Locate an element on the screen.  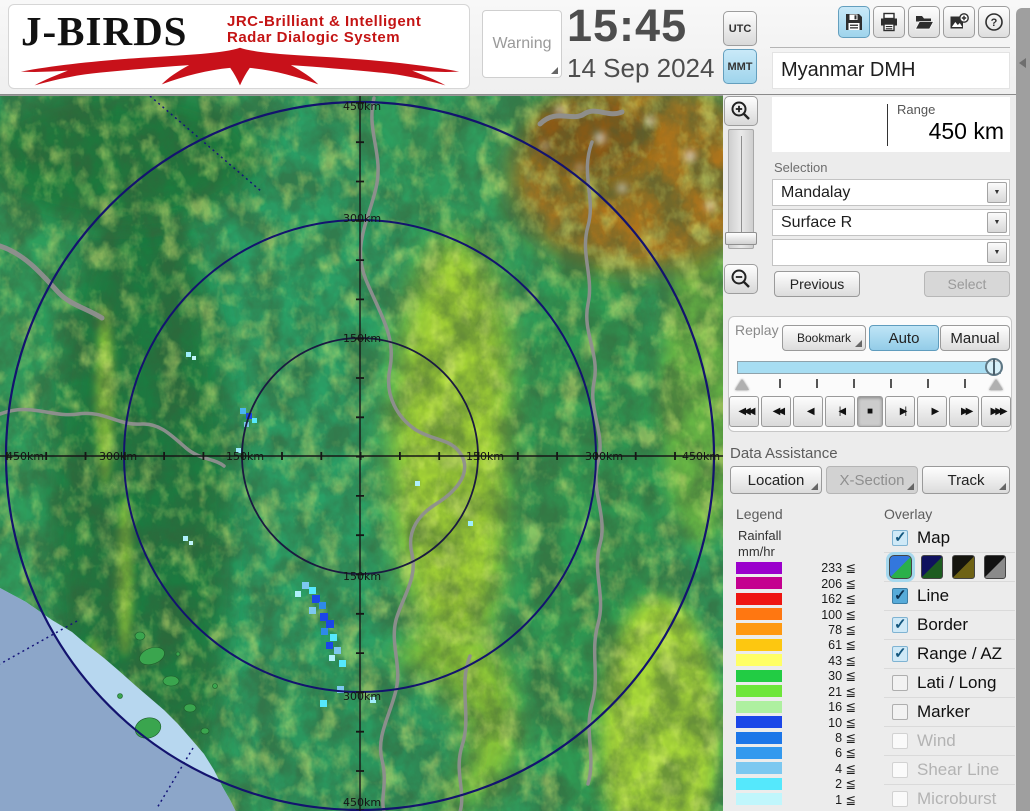
track-button: Track is located at coordinates (966, 480).